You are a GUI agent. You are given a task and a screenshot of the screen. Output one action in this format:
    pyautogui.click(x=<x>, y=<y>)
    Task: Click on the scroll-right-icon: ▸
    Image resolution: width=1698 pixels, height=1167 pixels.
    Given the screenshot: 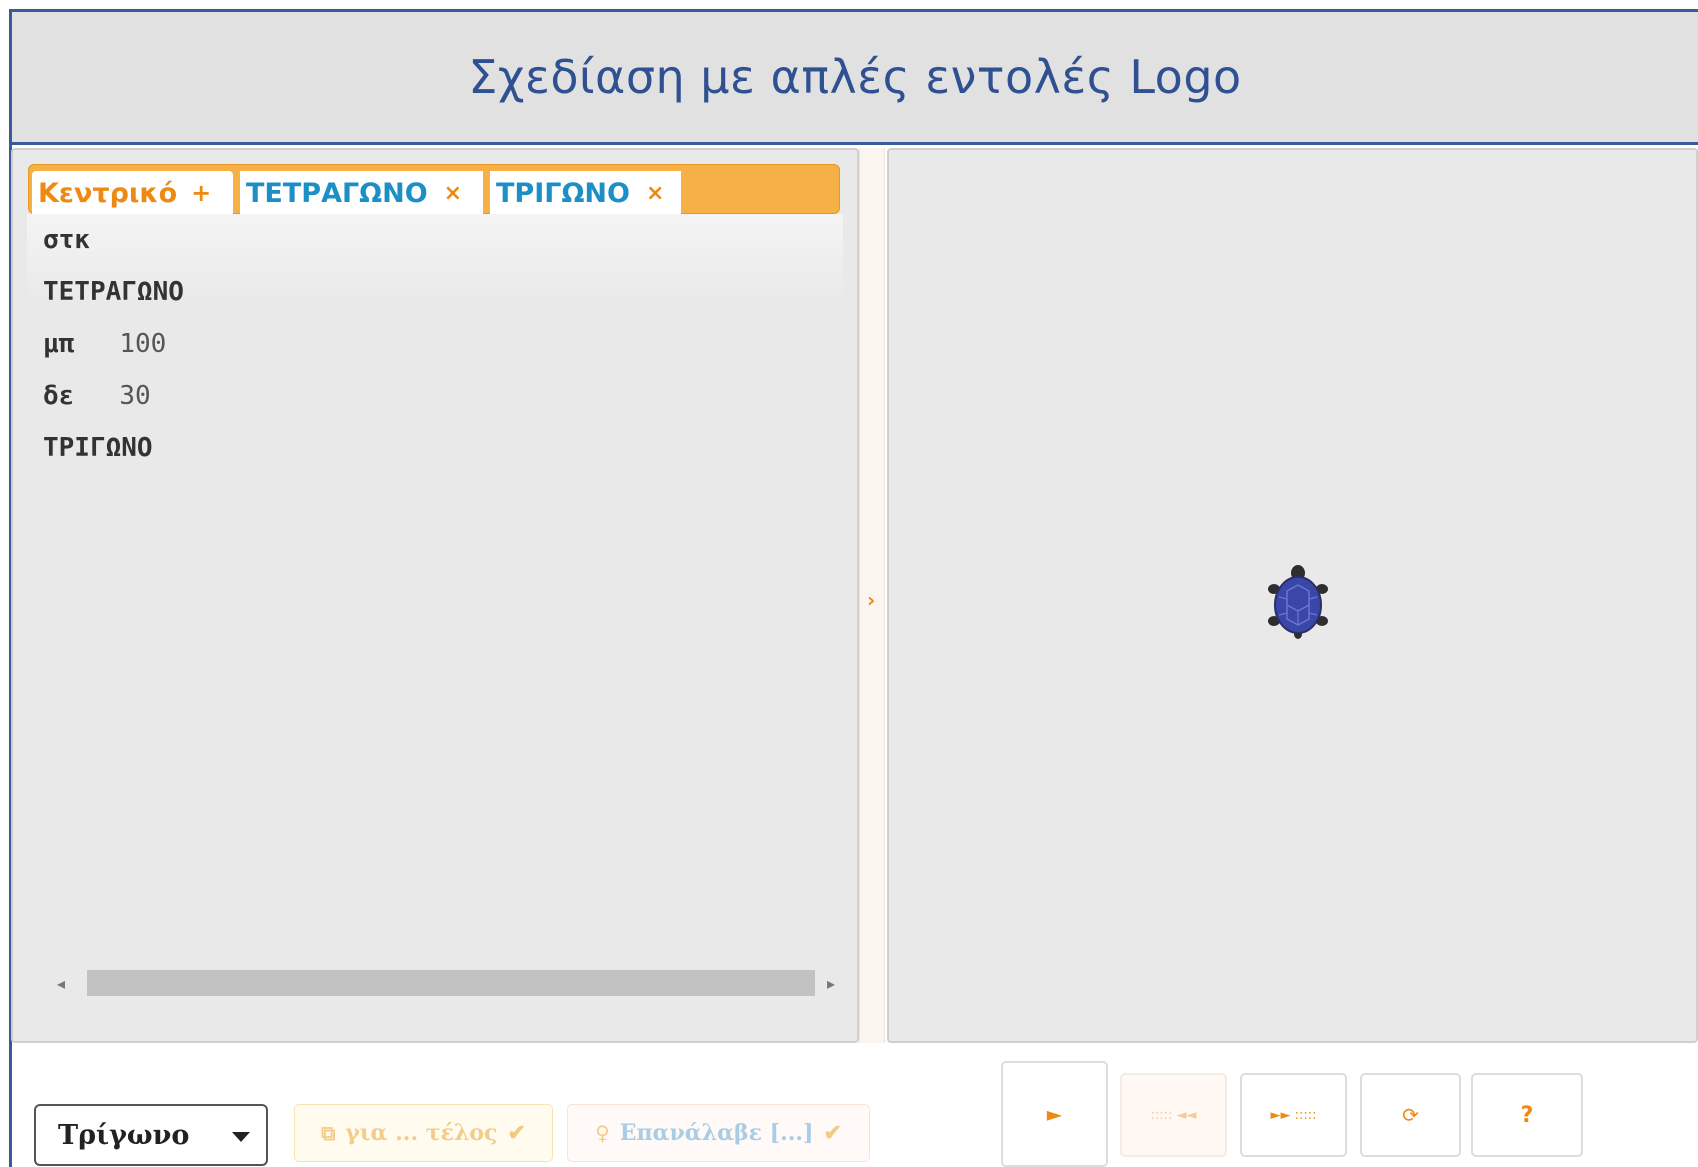 What is the action you would take?
    pyautogui.click(x=831, y=983)
    